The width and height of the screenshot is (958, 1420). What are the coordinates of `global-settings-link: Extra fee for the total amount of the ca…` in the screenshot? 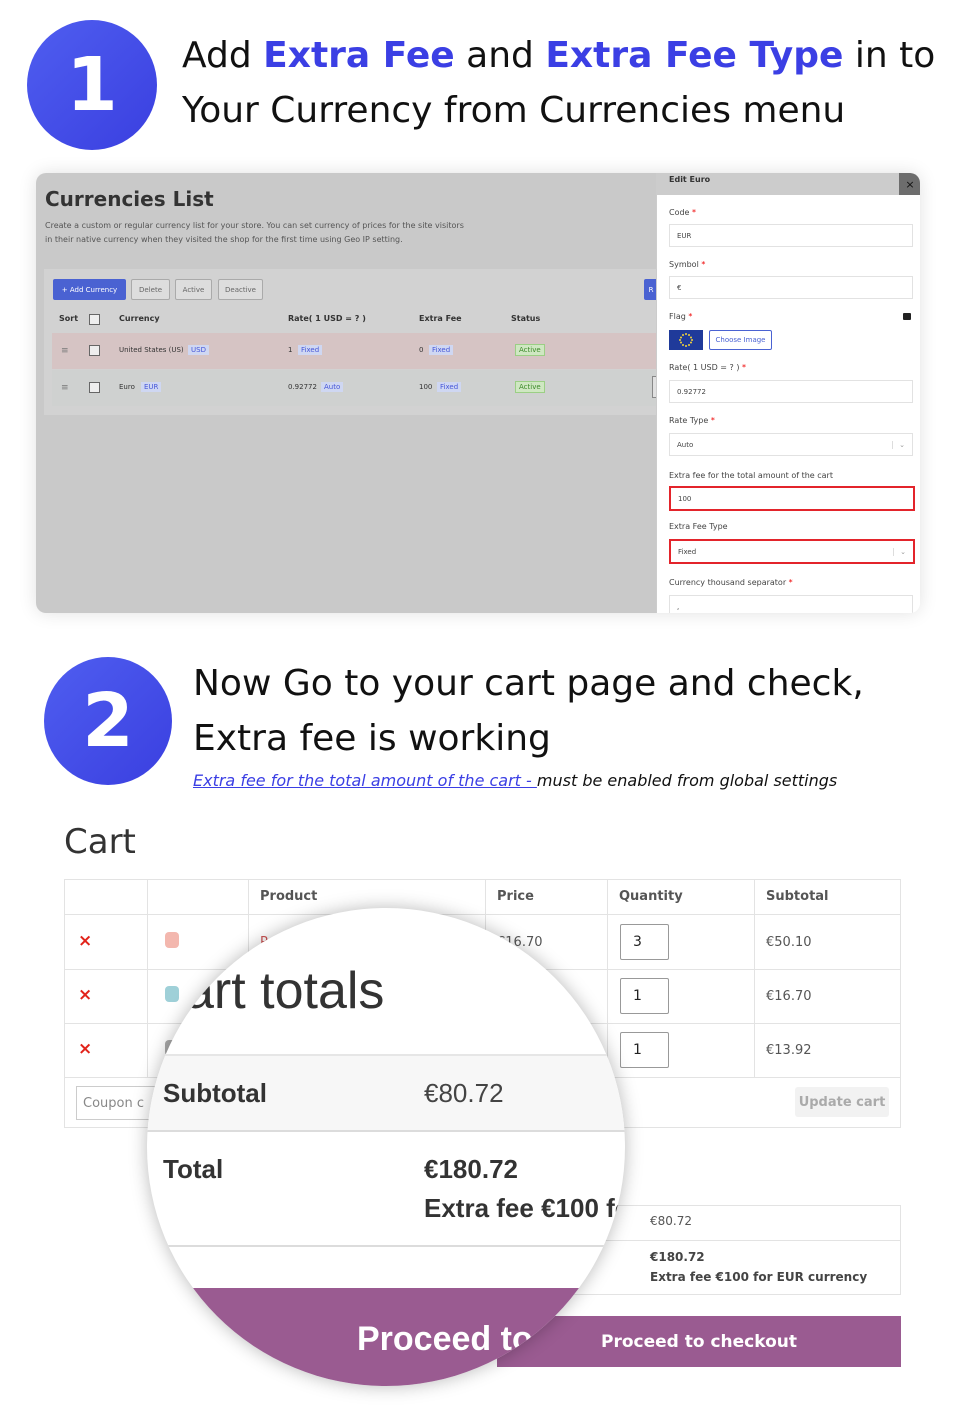 It's located at (365, 780).